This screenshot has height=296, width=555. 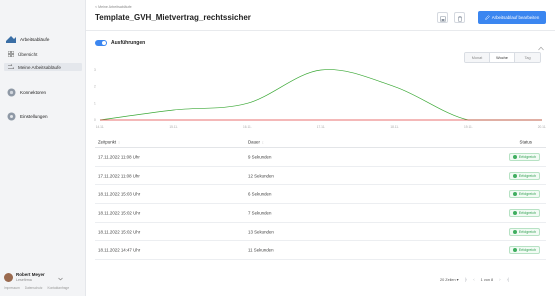 I want to click on chevron-down-icon, so click(x=60, y=277).